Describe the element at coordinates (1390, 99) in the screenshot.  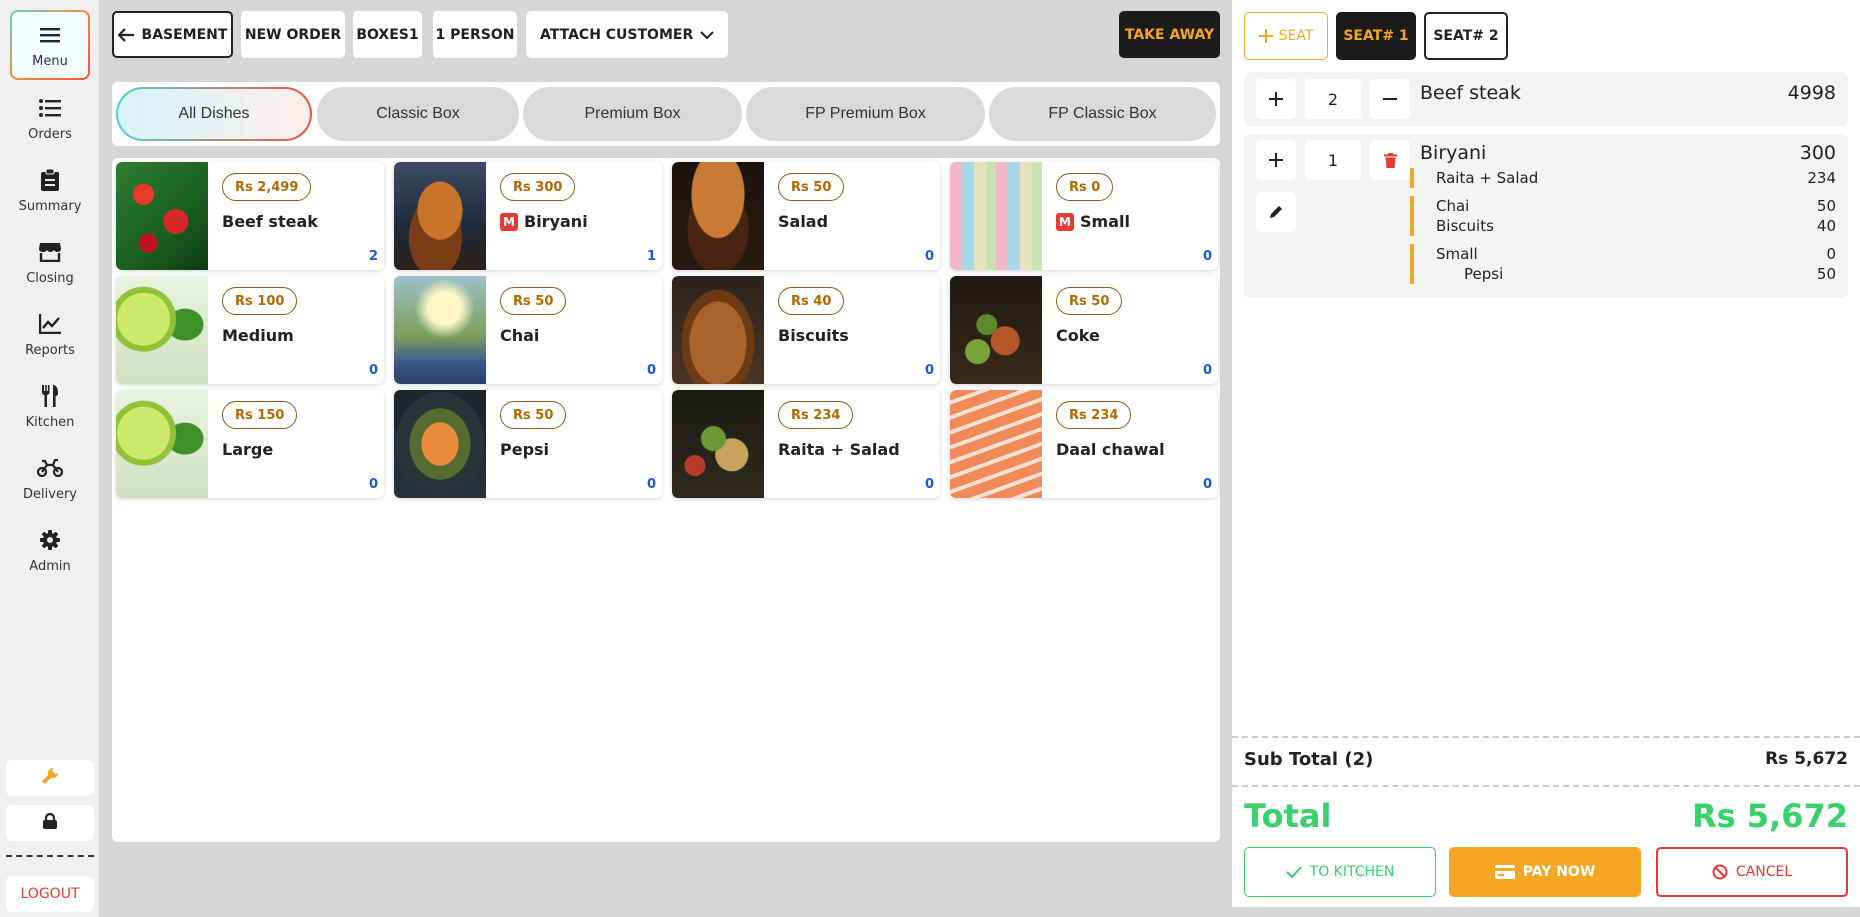
I see `decrement-button` at that location.